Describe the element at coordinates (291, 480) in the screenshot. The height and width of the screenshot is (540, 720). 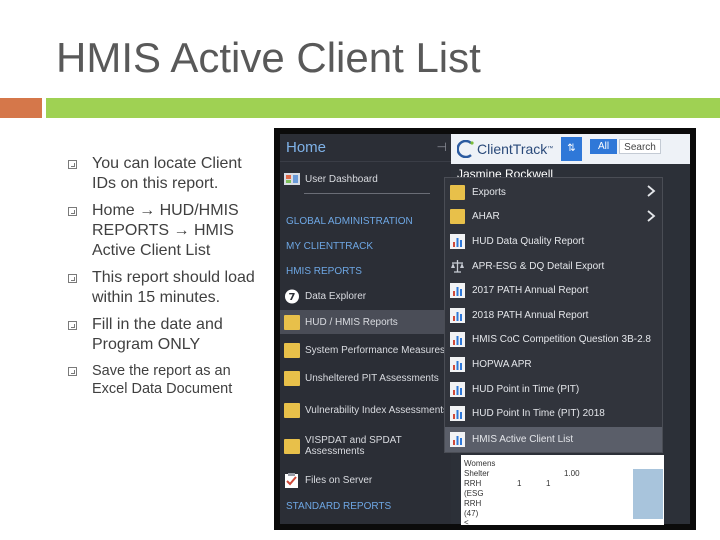
I see `clipboard-check-icon` at that location.